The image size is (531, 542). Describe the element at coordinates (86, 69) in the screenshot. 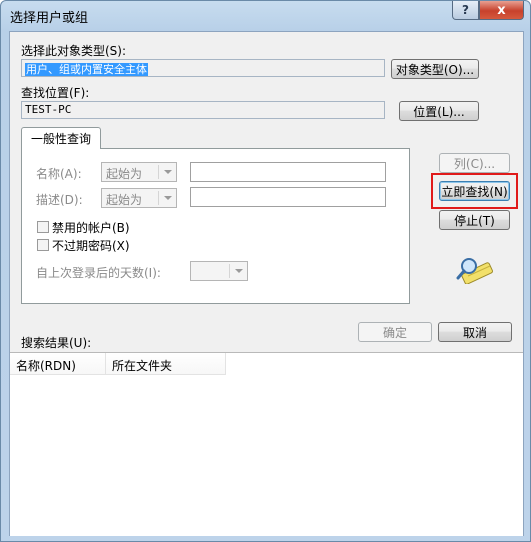

I see `object-type-value: 用户、组或内置安全主体` at that location.